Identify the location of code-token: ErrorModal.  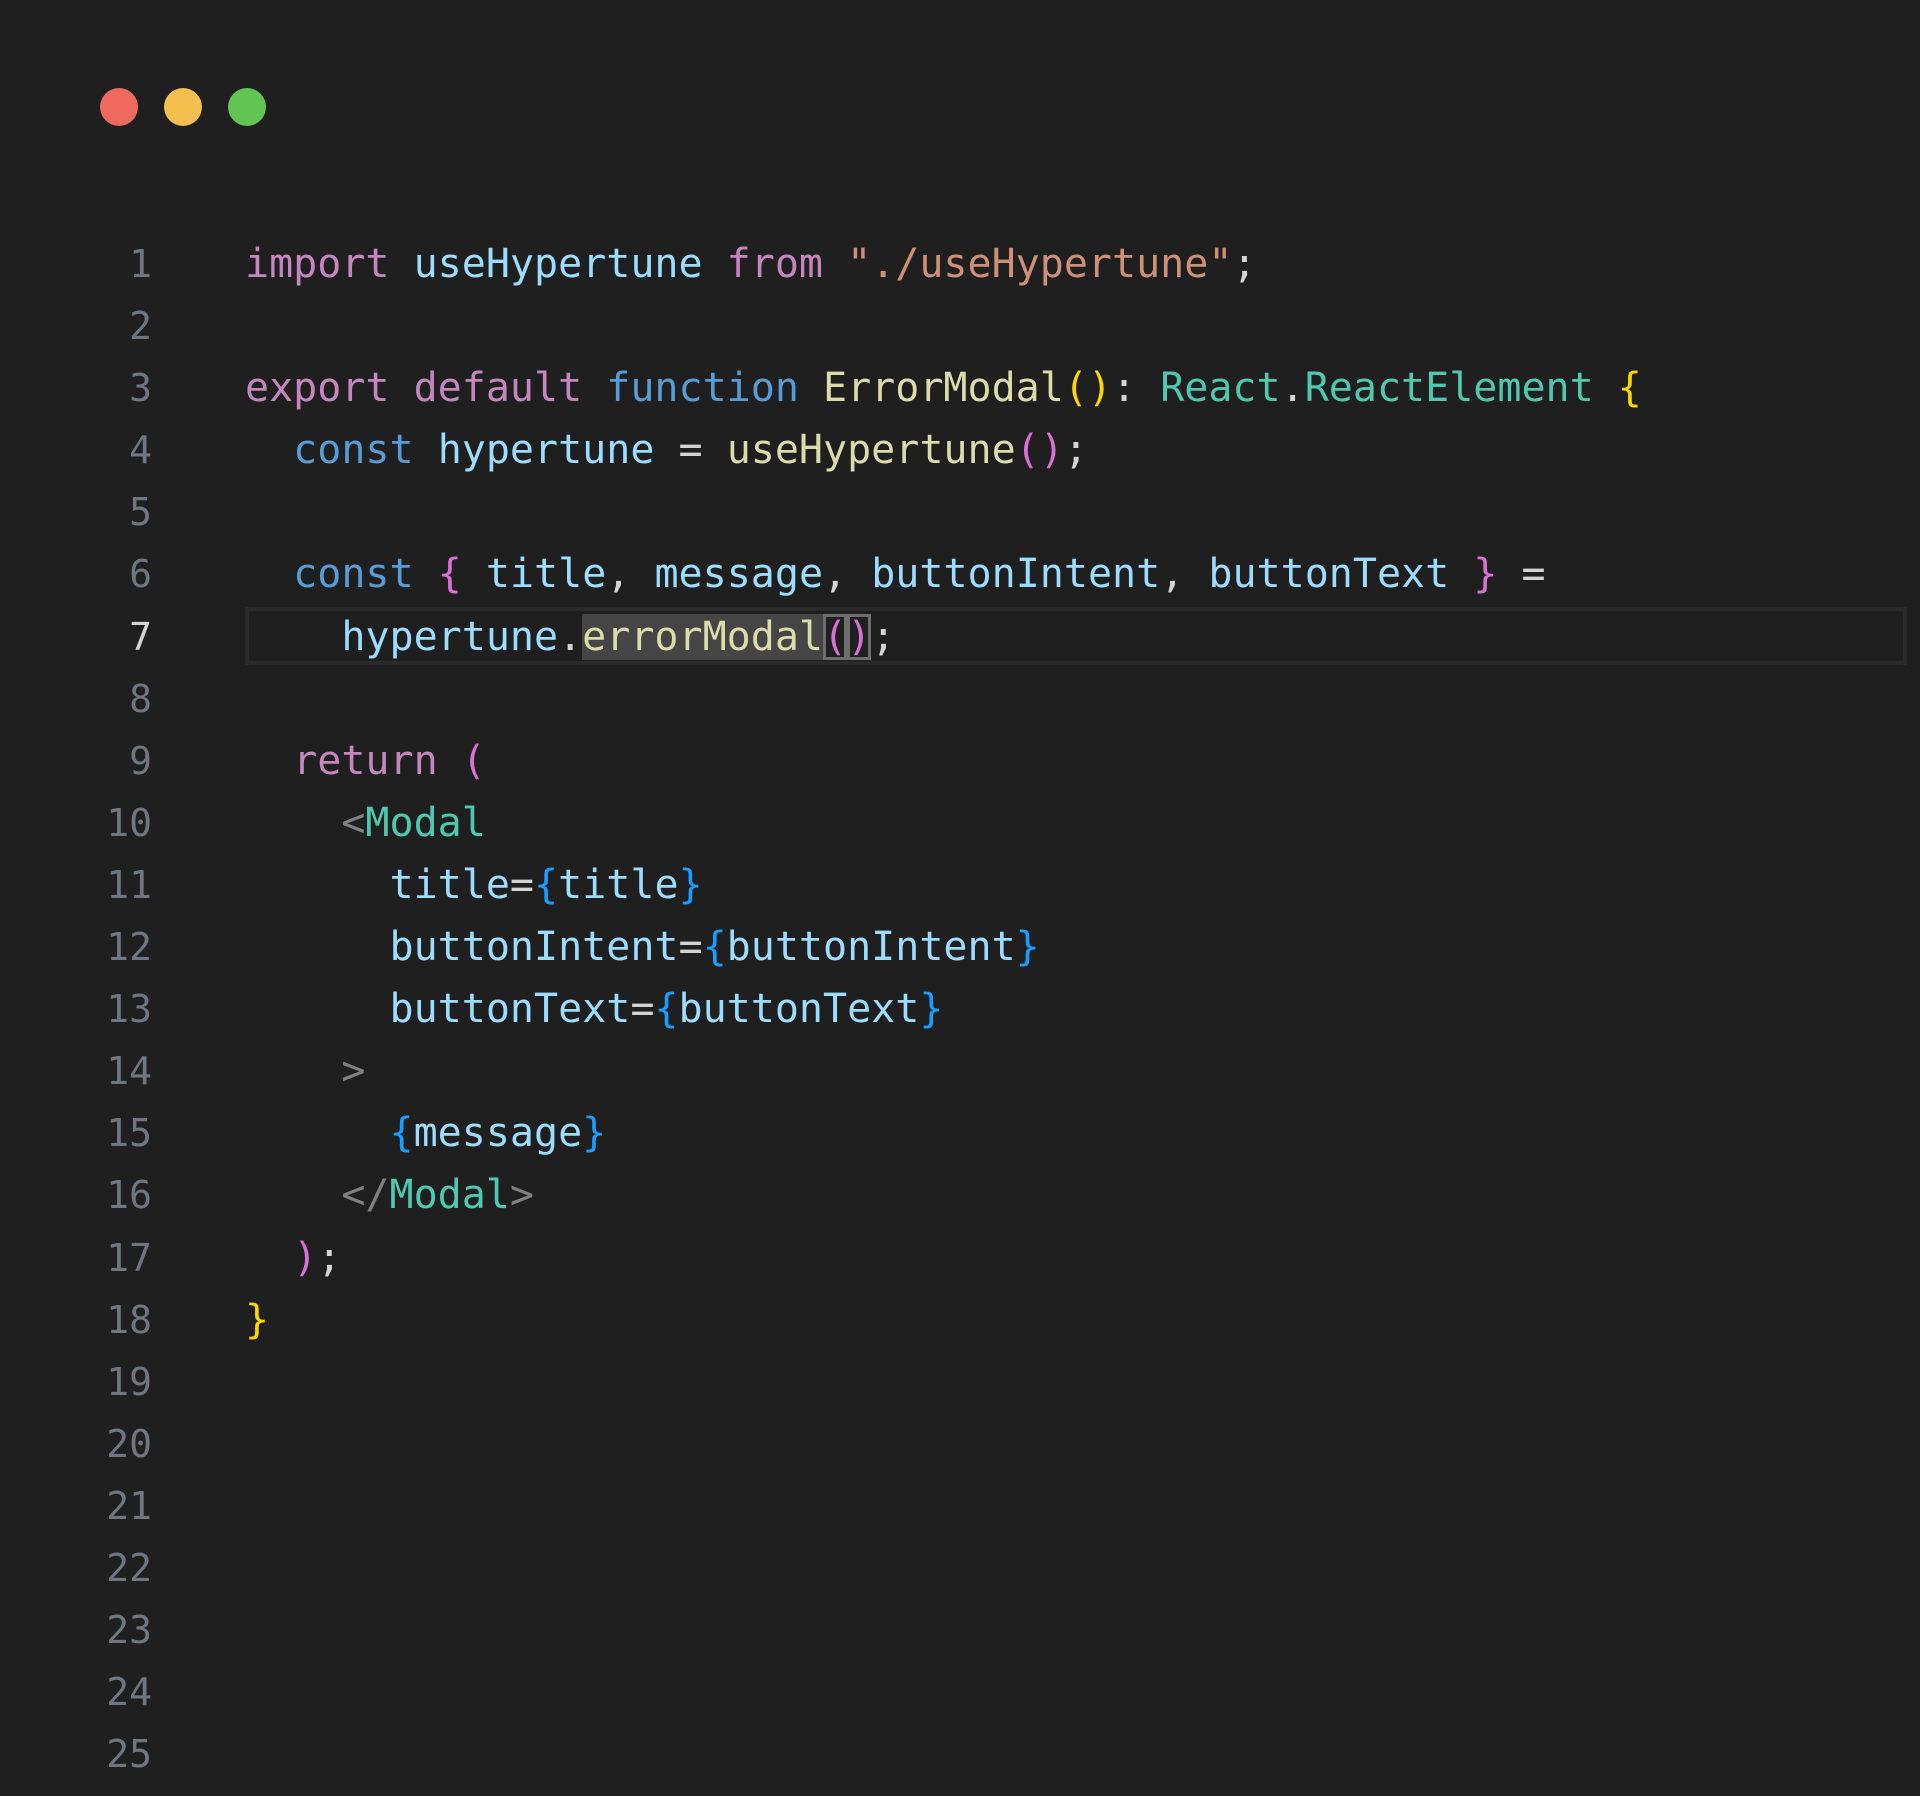
(943, 388).